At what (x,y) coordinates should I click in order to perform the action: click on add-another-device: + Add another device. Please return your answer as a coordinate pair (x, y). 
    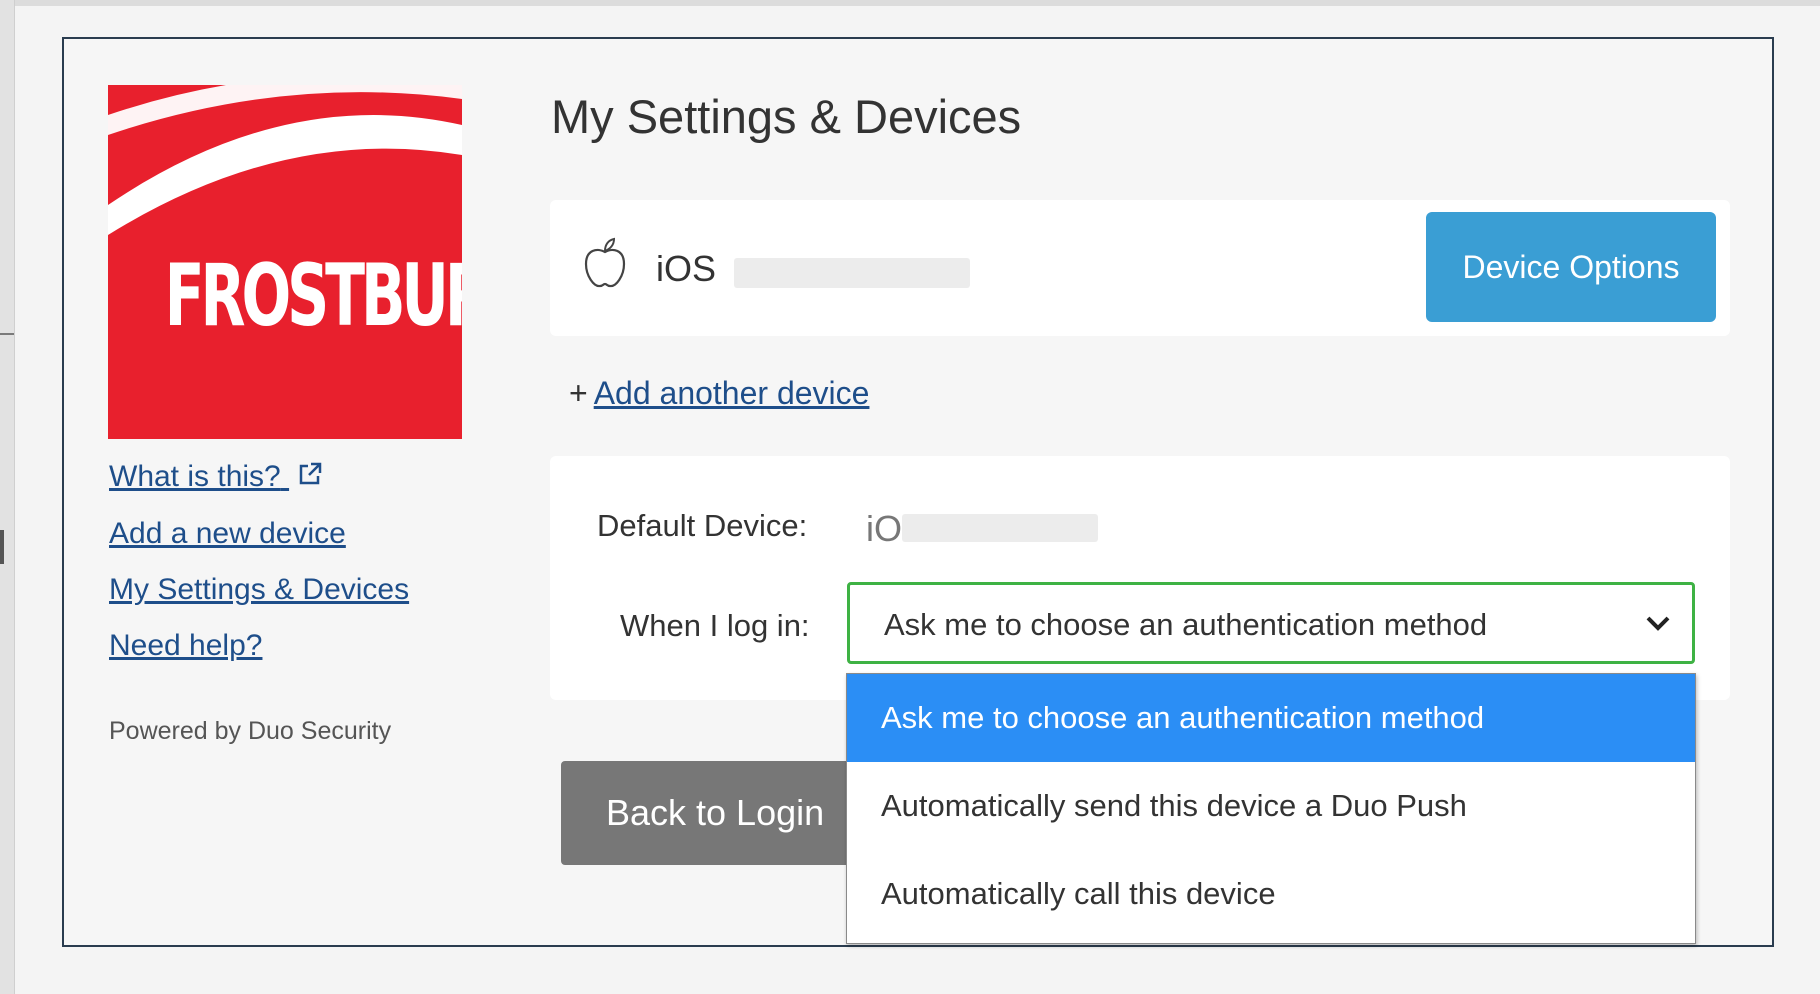
    Looking at the image, I should click on (719, 393).